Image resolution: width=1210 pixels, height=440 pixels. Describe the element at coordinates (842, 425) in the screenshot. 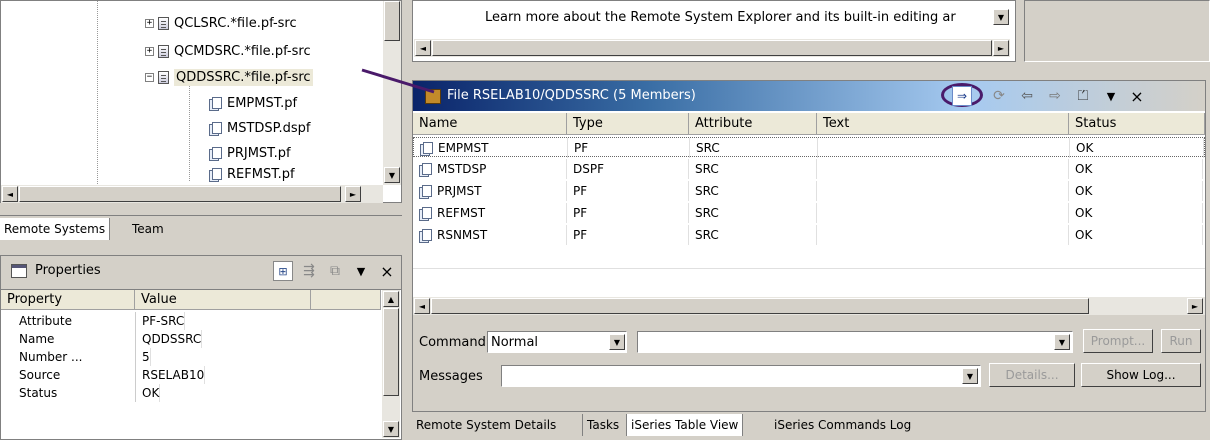

I see `tab-iseries-commands-log: iSeries Commands Log` at that location.